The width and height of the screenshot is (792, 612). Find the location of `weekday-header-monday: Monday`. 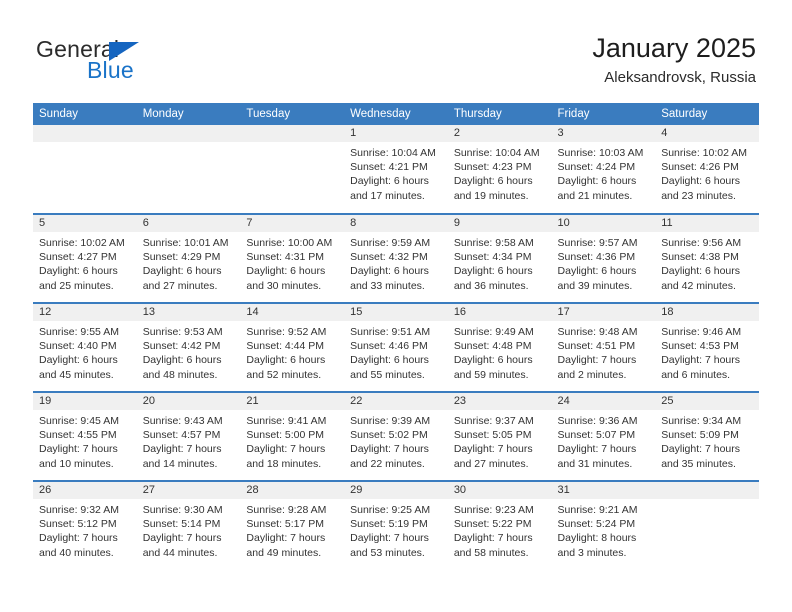

weekday-header-monday: Monday is located at coordinates (188, 114).